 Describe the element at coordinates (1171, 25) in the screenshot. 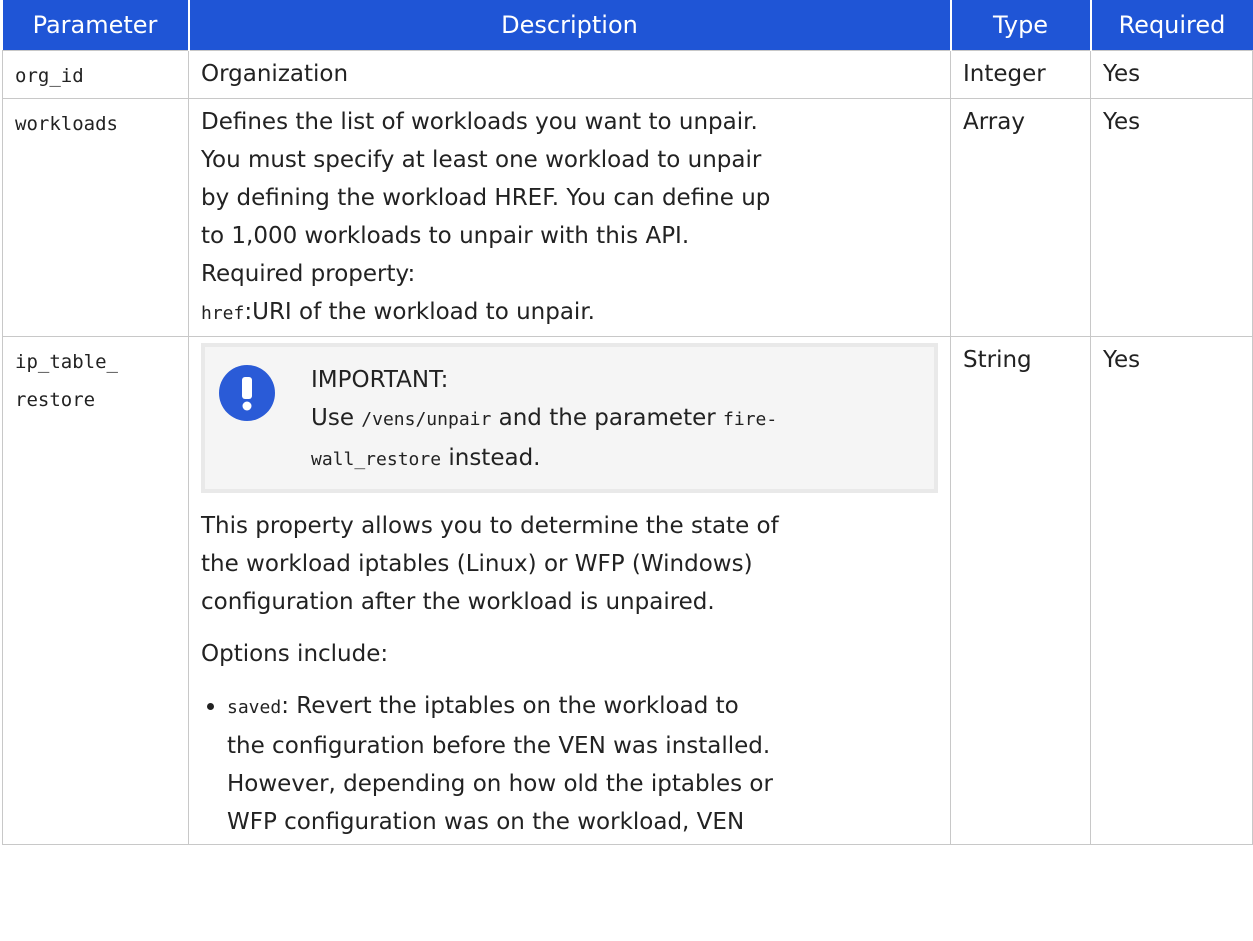

I see `header-required: Required` at that location.